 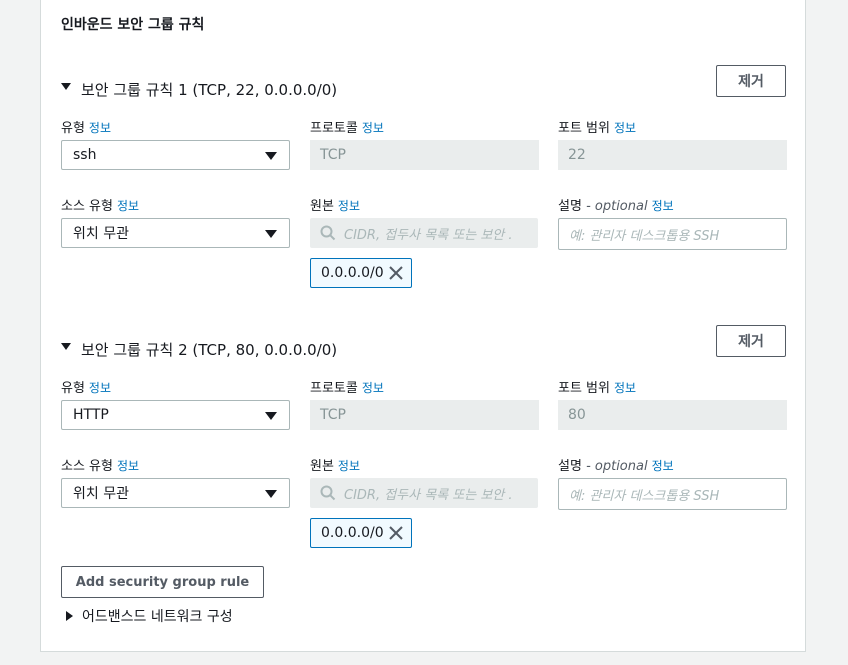 I want to click on rule-1-protocol-label: 프로토콜 정보, so click(x=347, y=128).